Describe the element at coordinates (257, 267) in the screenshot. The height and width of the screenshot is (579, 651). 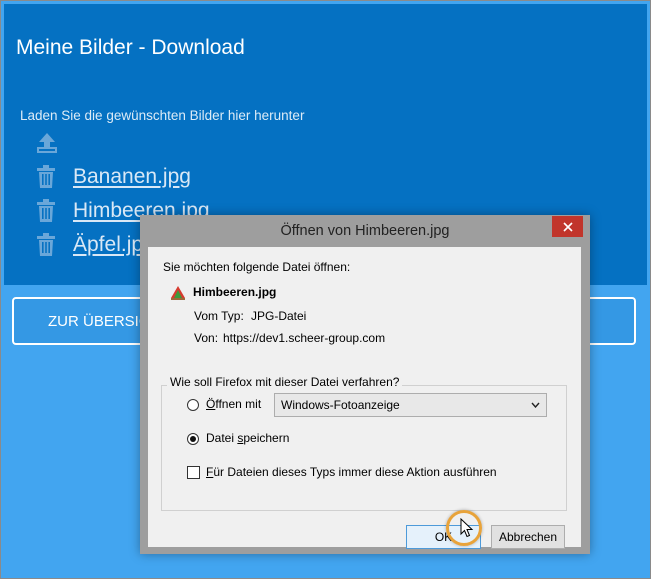
I see `dialog-prompt: Sie möchten folgende Datei öffnen:` at that location.